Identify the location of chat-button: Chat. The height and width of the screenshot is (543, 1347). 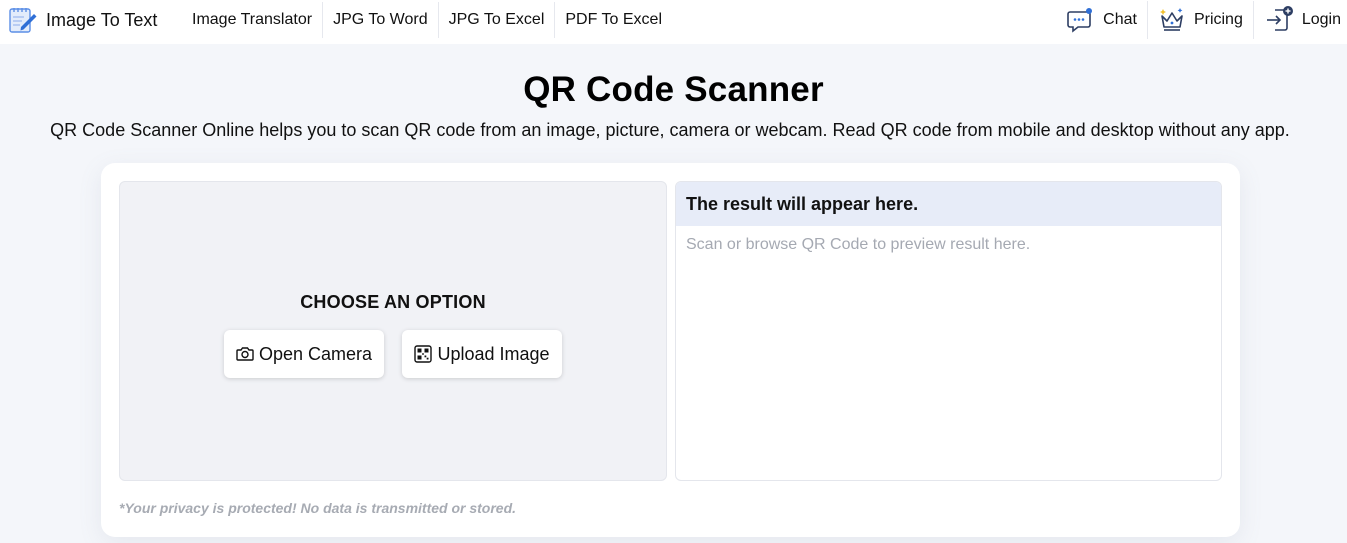
(1102, 20).